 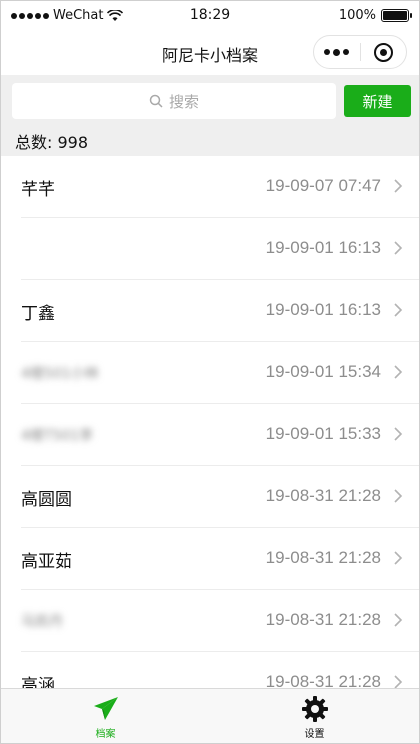 What do you see at coordinates (210, 249) in the screenshot?
I see `list-item: 19-09-01 16:13` at bounding box center [210, 249].